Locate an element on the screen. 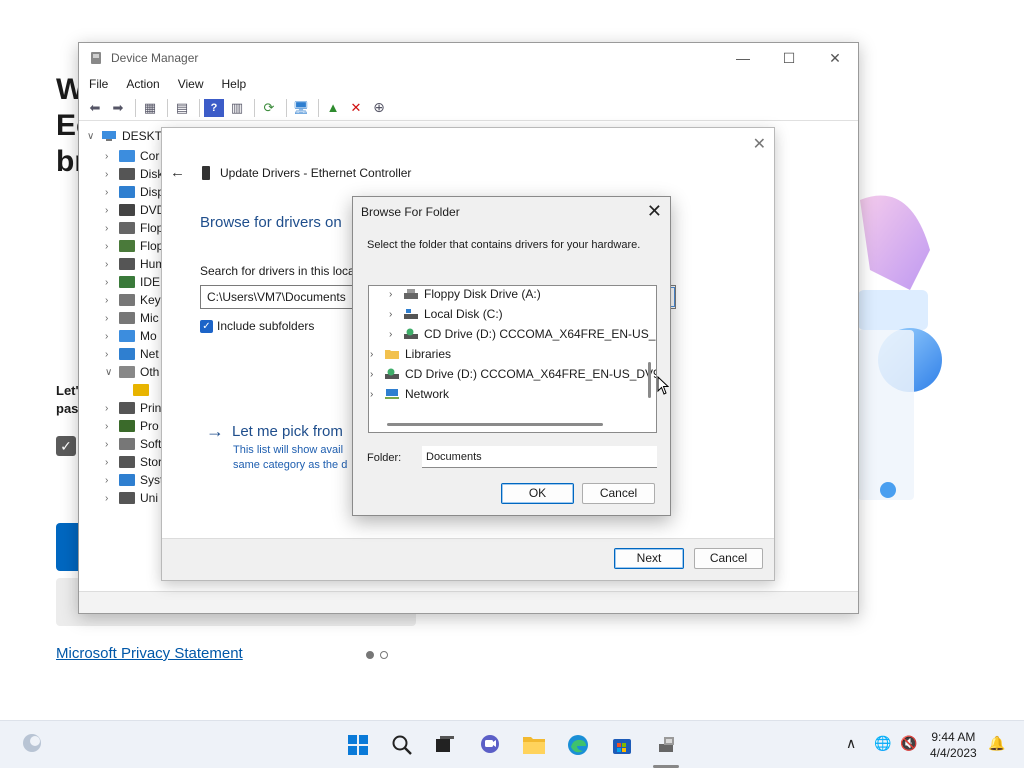  device-category-row: › Syst is located at coordinates (135, 480).